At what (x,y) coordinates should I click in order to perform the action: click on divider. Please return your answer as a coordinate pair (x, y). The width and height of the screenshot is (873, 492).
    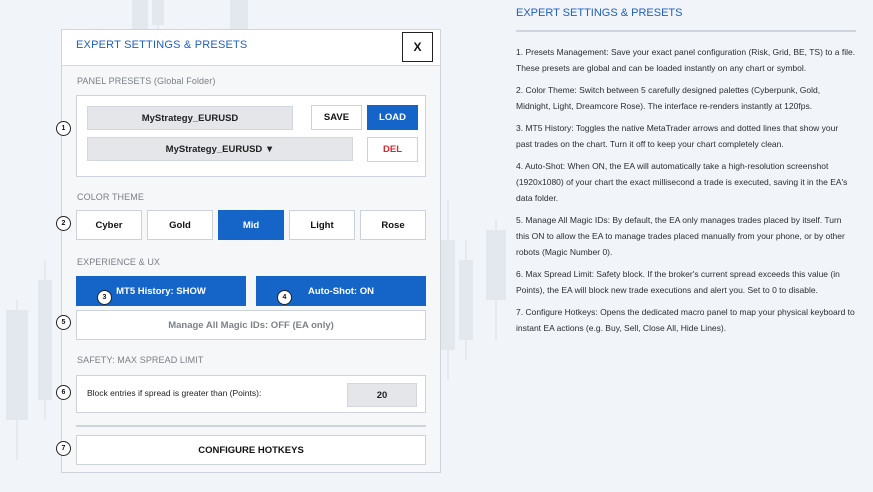
    Looking at the image, I should click on (251, 426).